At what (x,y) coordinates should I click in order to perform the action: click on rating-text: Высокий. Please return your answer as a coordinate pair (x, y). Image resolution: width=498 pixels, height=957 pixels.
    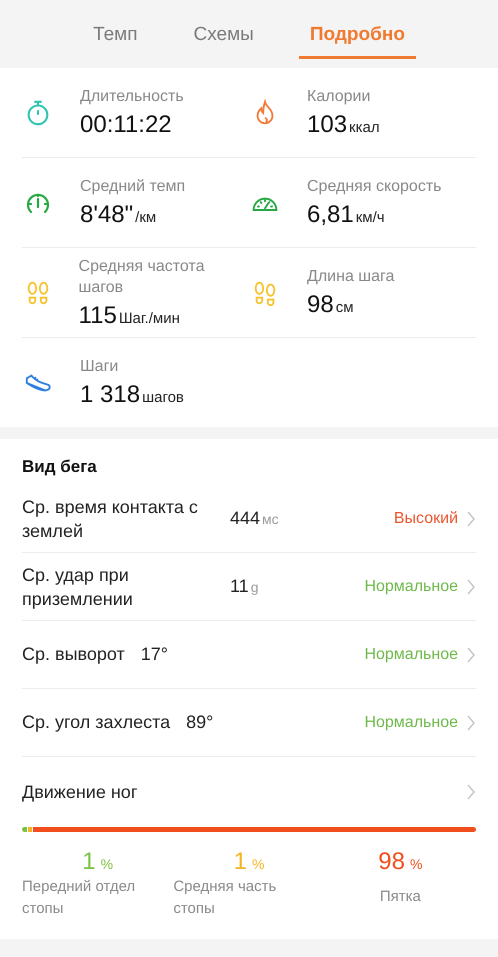
    Looking at the image, I should click on (426, 519).